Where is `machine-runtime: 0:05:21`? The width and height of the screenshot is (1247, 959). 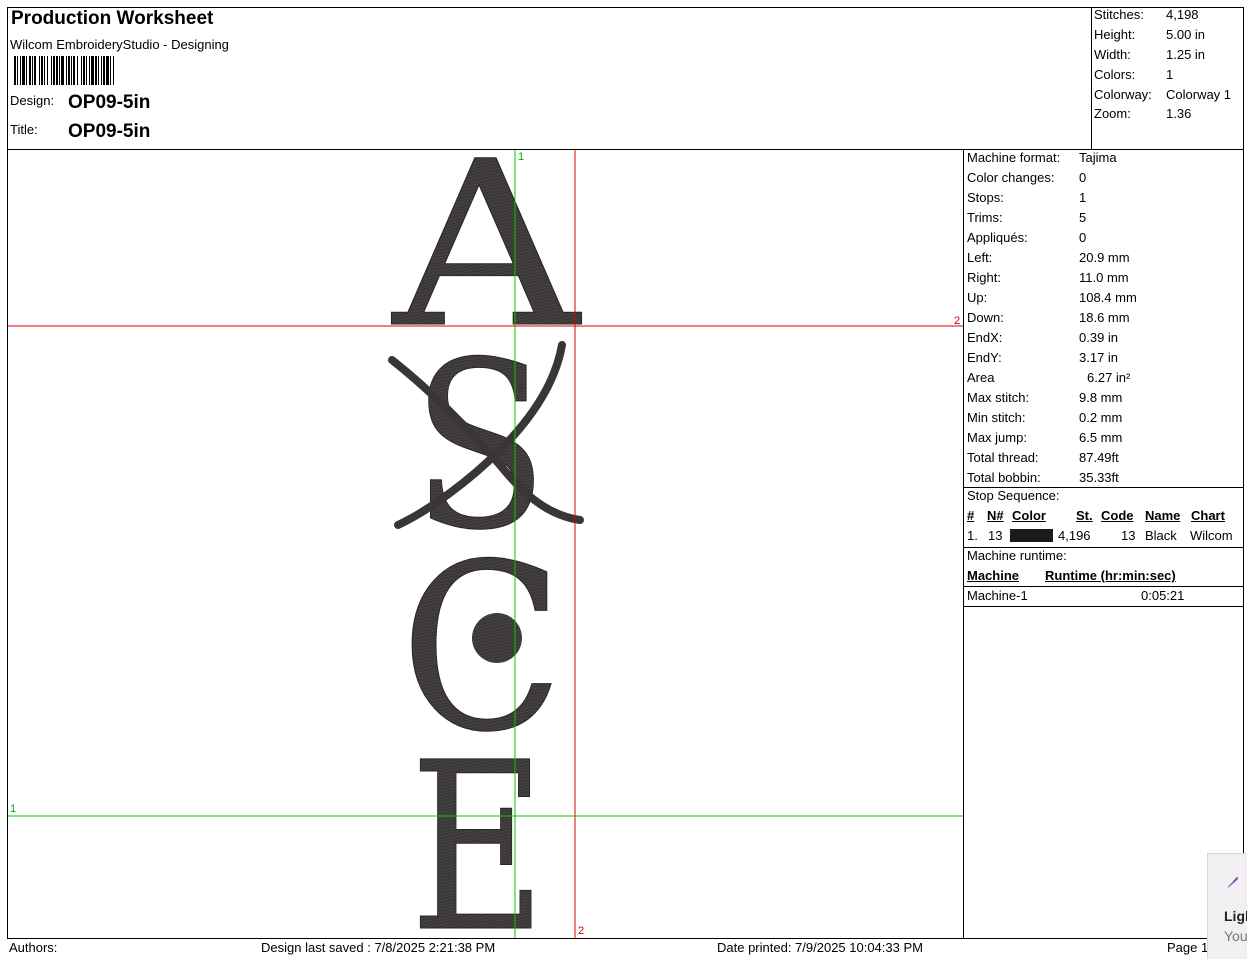 machine-runtime: 0:05:21 is located at coordinates (1163, 595).